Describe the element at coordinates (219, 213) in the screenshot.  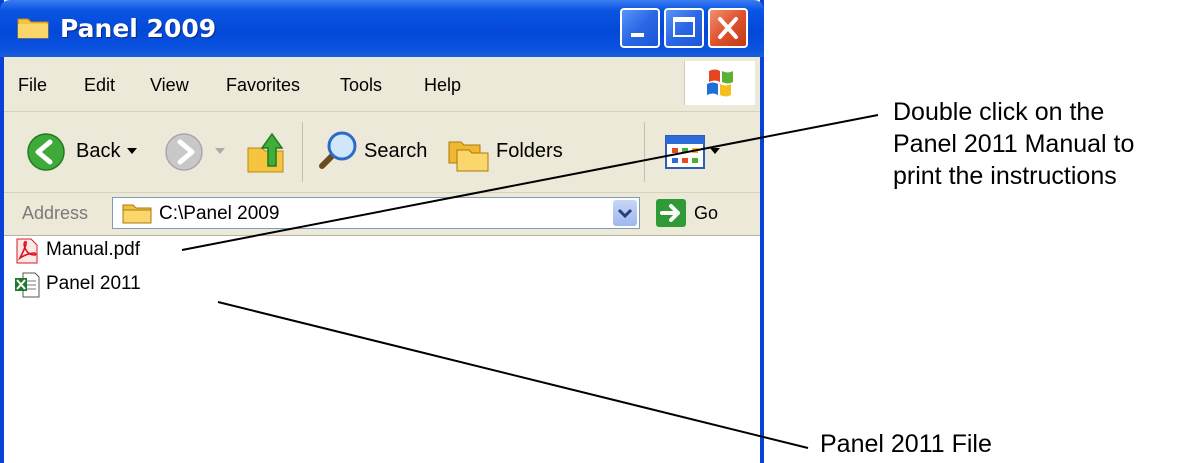
I see `address-value: C:\Panel 2009` at that location.